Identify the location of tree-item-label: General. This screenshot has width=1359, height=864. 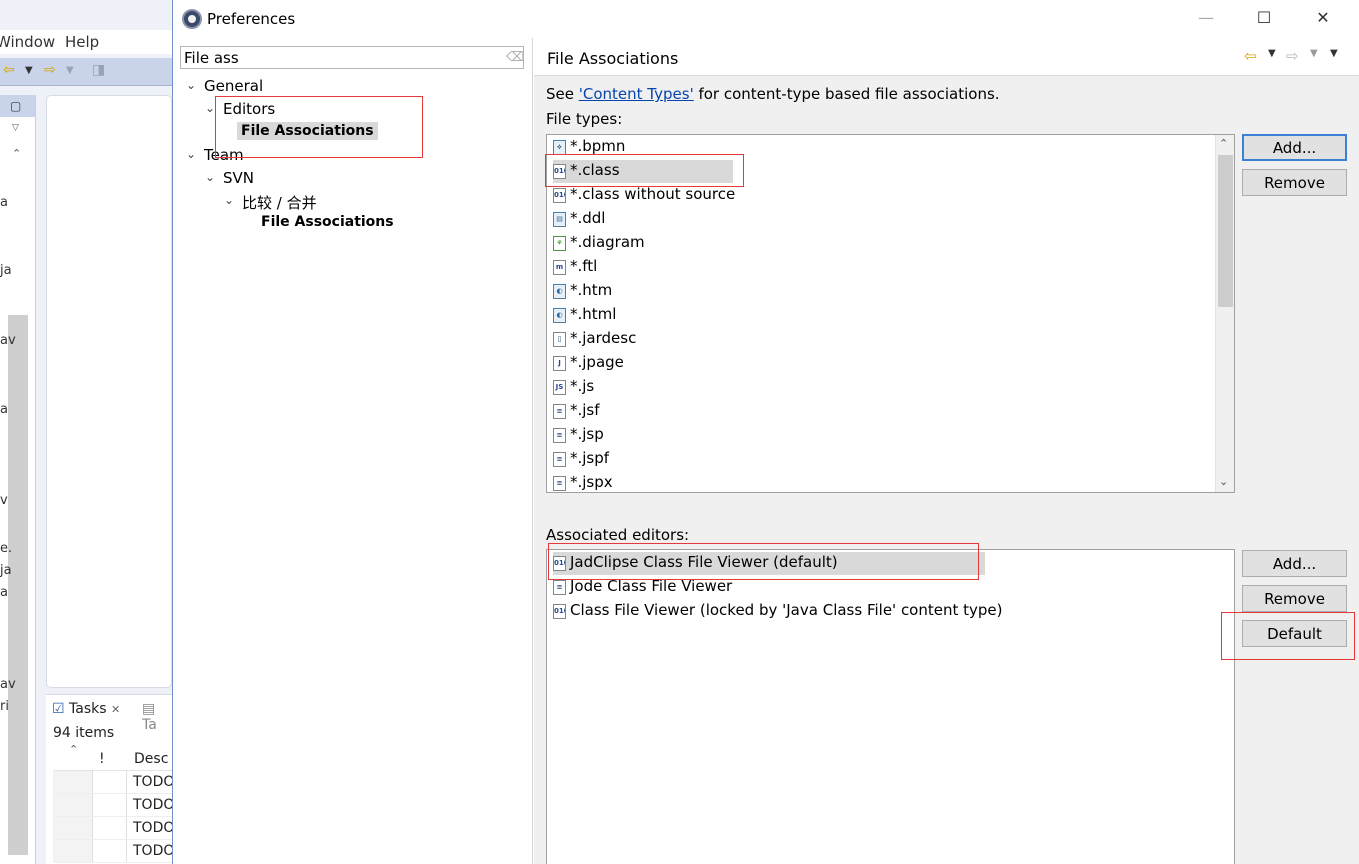
(234, 86).